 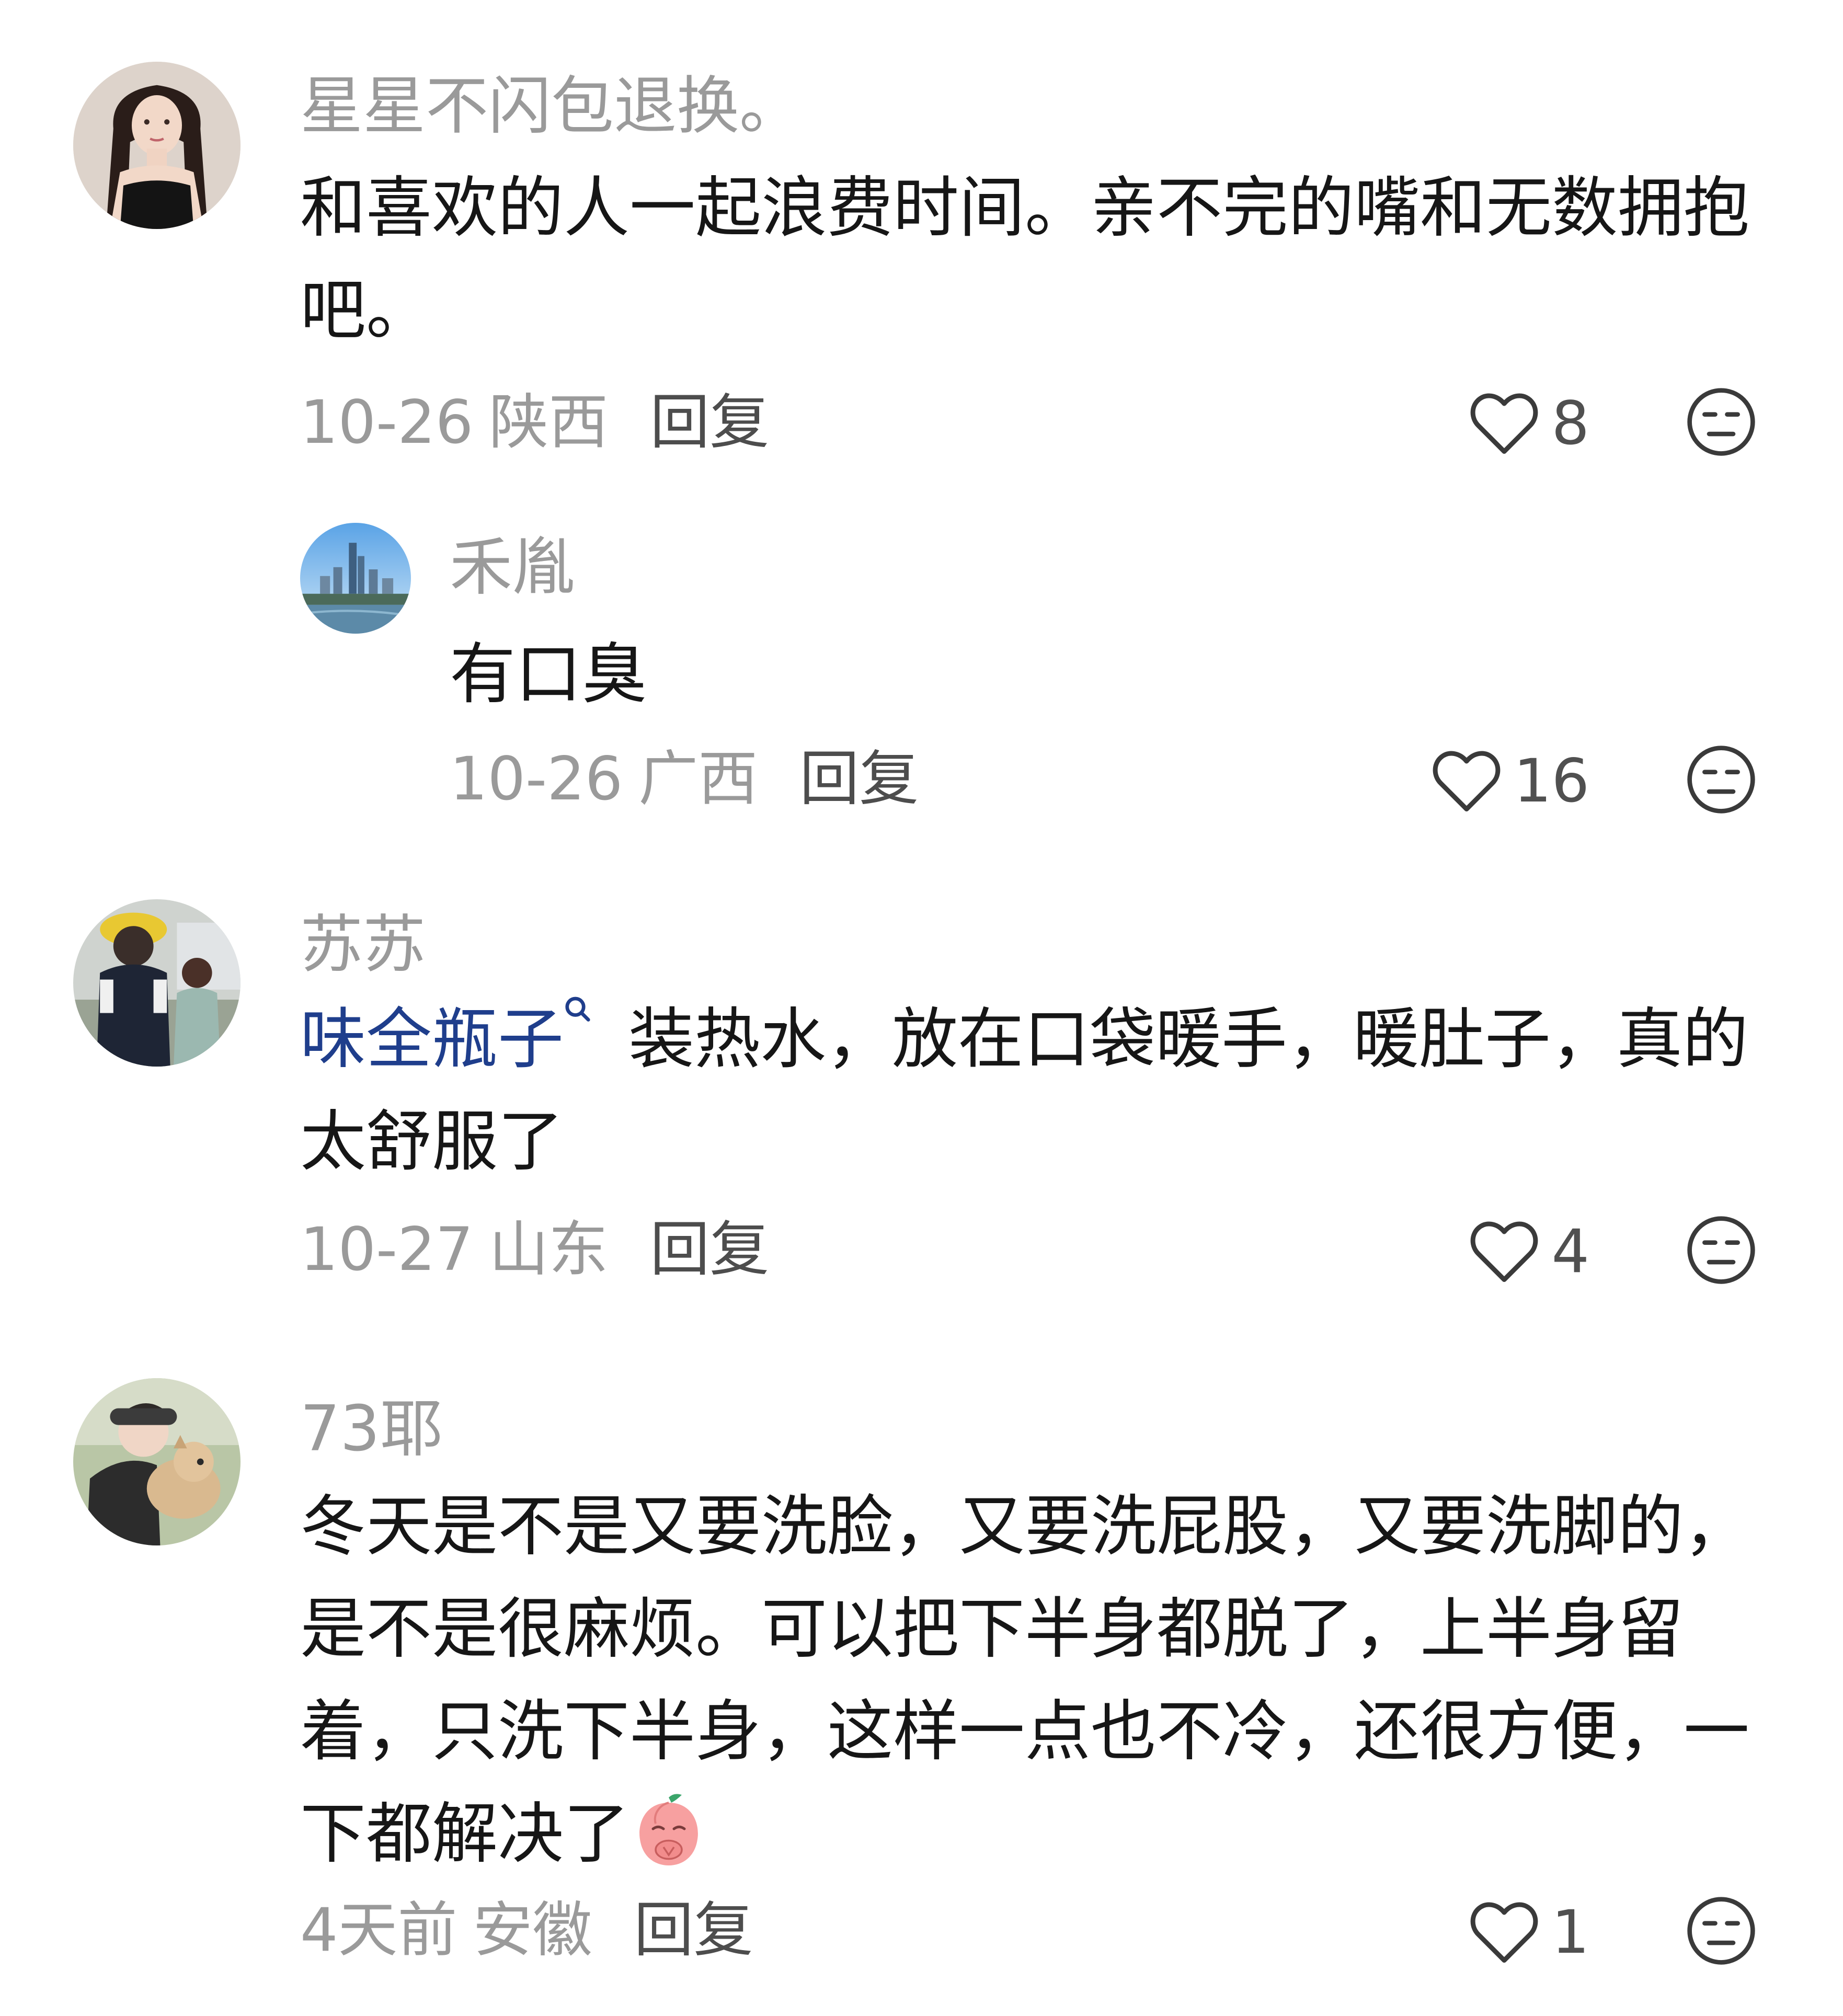 What do you see at coordinates (532, 1930) in the screenshot?
I see `comment-location: 安徽` at bounding box center [532, 1930].